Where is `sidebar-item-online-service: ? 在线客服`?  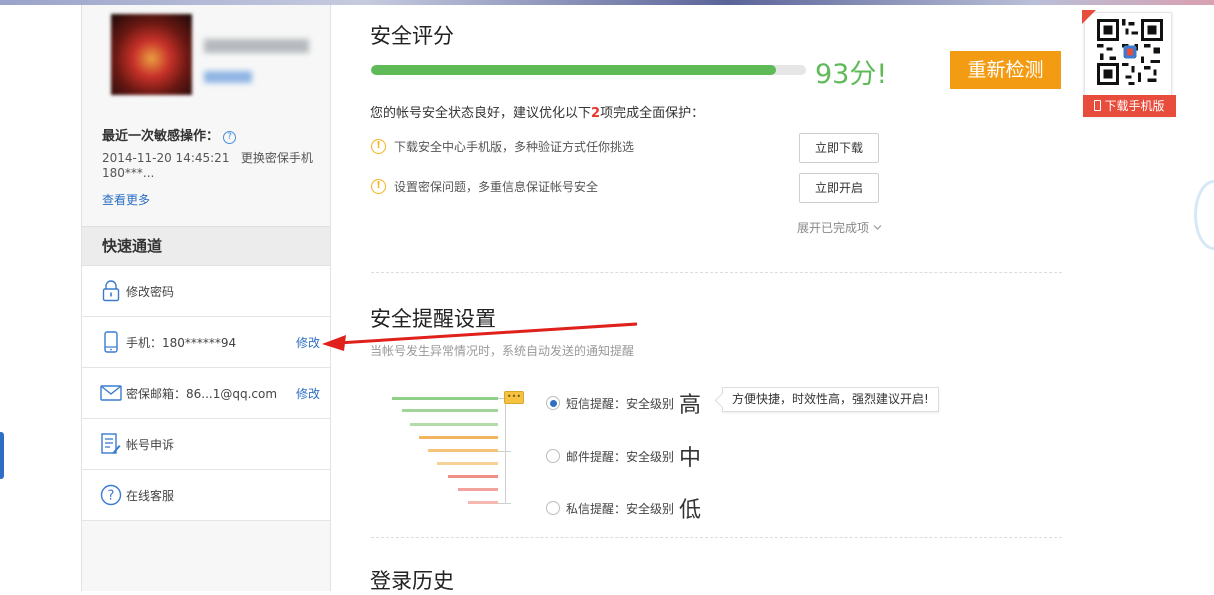 sidebar-item-online-service: ? 在线客服 is located at coordinates (206, 495).